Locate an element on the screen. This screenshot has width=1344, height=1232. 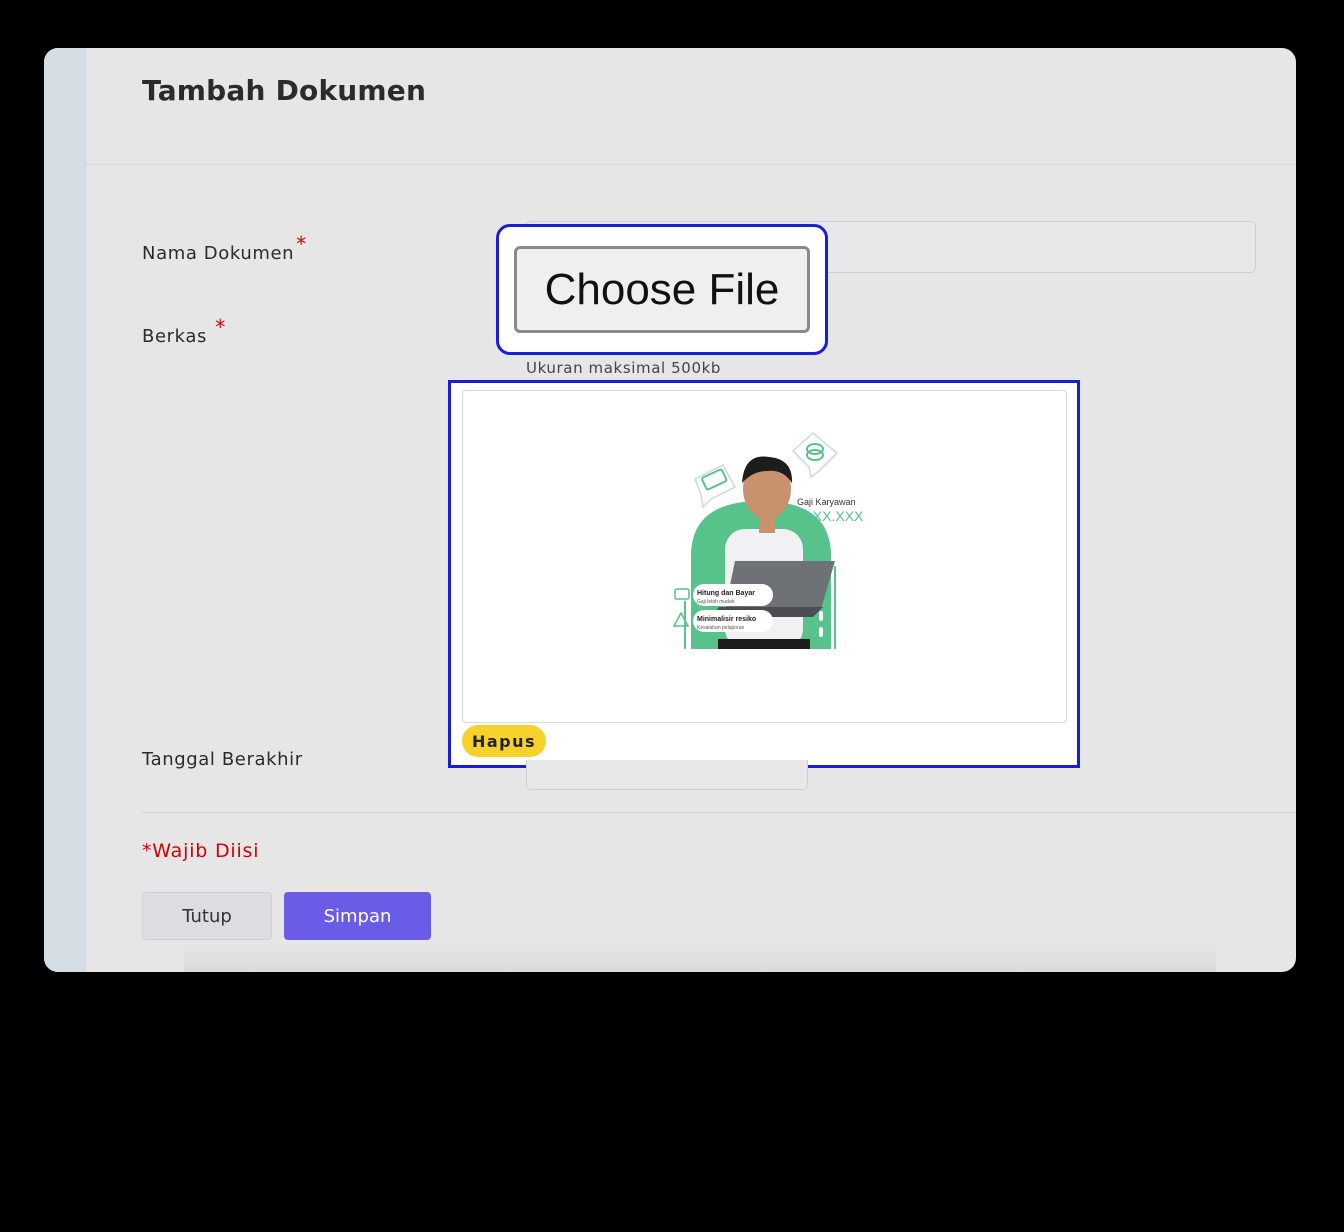
card2-sub: Kesalahan pelaporan is located at coordinates (720, 628).